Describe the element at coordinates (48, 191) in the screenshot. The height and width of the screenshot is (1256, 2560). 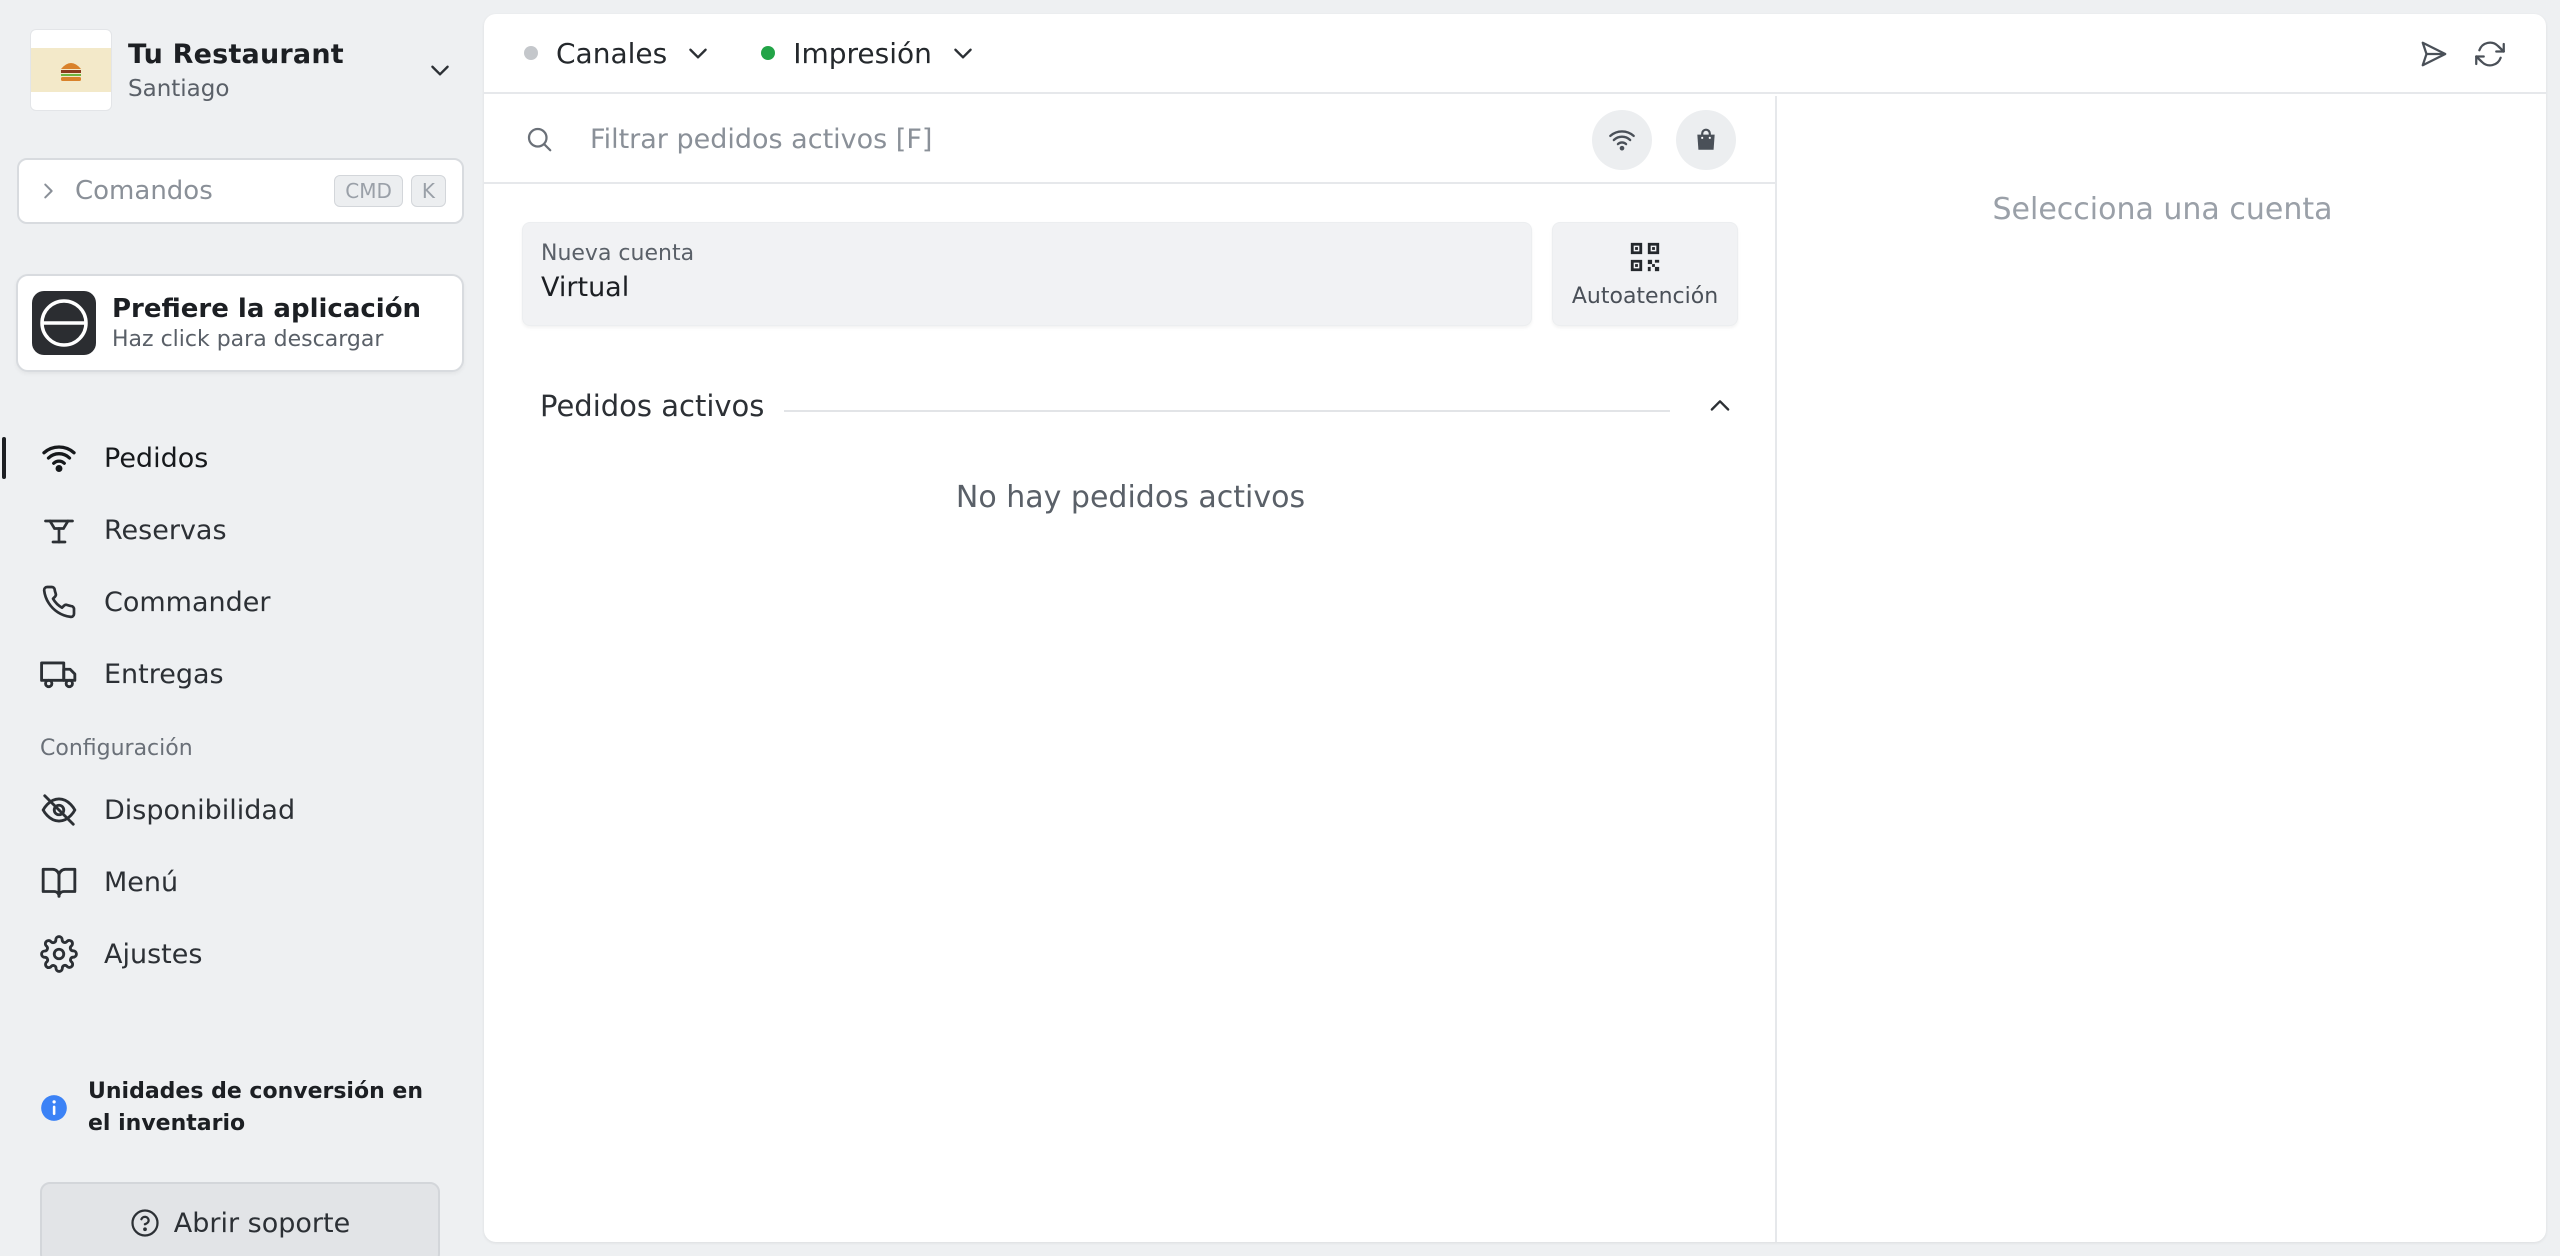
I see `chevron-right-icon` at that location.